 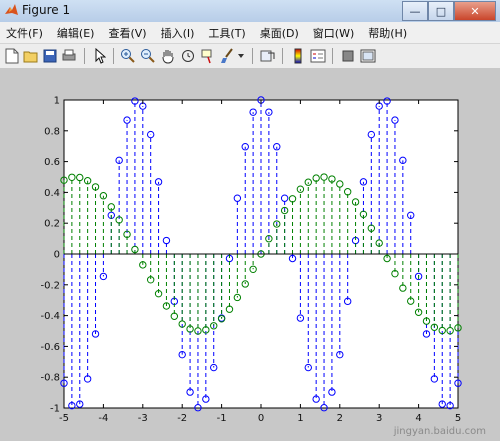 What do you see at coordinates (418, 418) in the screenshot?
I see `x-tick-label: 4` at bounding box center [418, 418].